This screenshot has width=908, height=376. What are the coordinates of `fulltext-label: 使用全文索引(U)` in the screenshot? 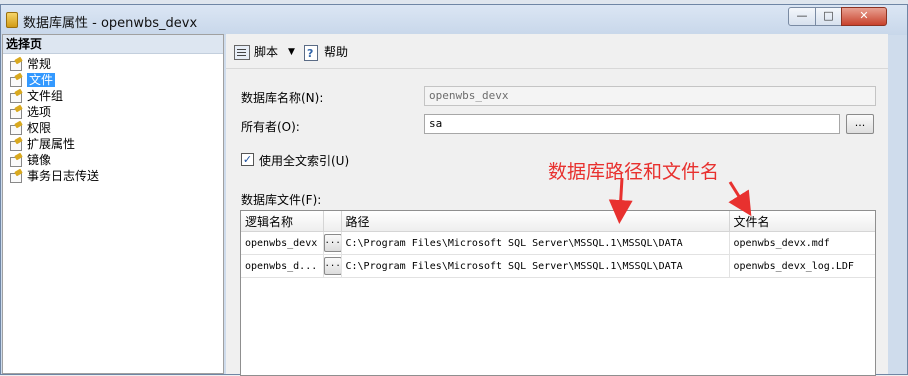 It's located at (304, 161).